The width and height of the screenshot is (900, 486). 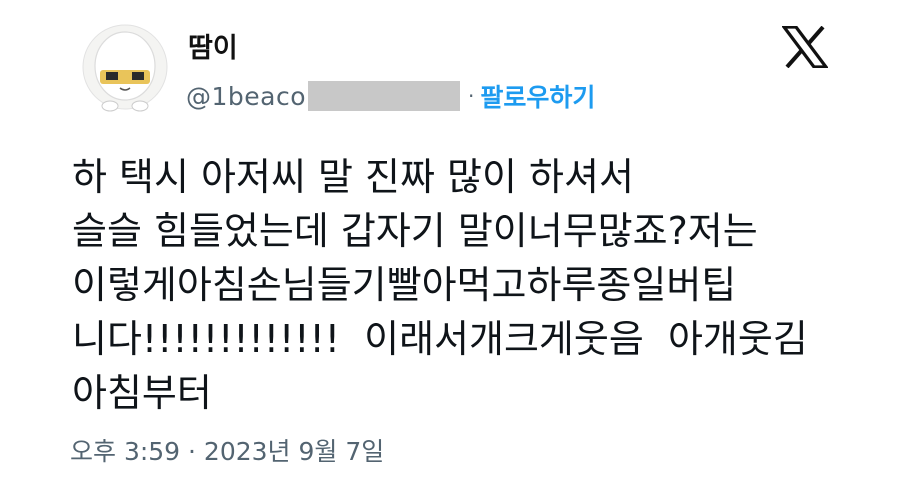 What do you see at coordinates (227, 450) in the screenshot?
I see `tweet-timestamp: 오후 3:59 · 2023년 9월 7일` at bounding box center [227, 450].